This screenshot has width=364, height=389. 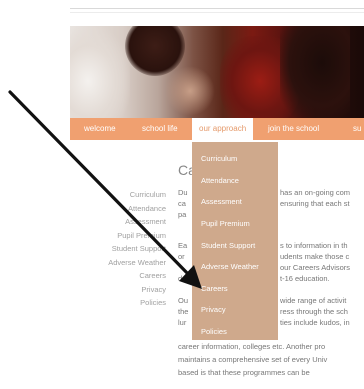 What do you see at coordinates (214, 331) in the screenshot?
I see `dropdown-item-policies: Policies` at bounding box center [214, 331].